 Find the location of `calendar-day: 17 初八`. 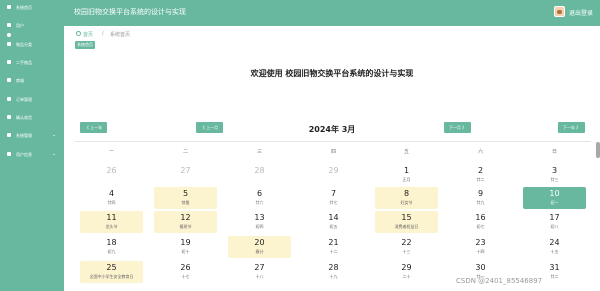

calendar-day: 17 初八 is located at coordinates (554, 222).